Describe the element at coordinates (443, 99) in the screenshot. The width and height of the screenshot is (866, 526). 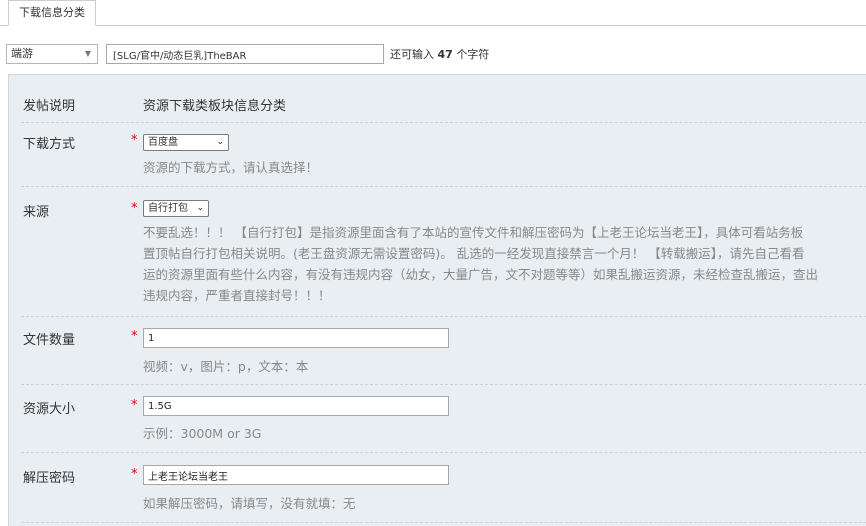
I see `row-intro: 发帖说明 资源下载类板块信息分类` at that location.